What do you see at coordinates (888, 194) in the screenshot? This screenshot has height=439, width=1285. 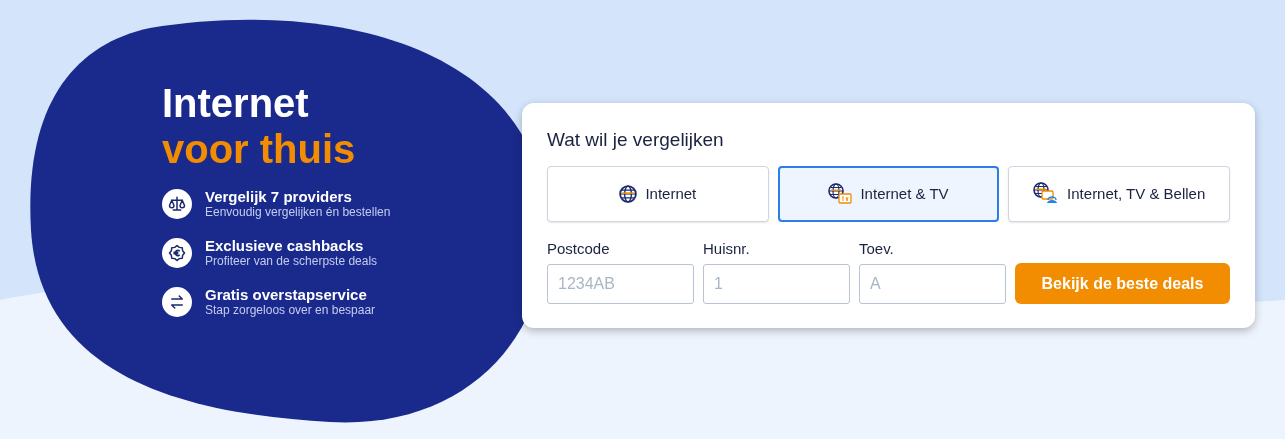 I see `category-tab: Internet & TV` at bounding box center [888, 194].